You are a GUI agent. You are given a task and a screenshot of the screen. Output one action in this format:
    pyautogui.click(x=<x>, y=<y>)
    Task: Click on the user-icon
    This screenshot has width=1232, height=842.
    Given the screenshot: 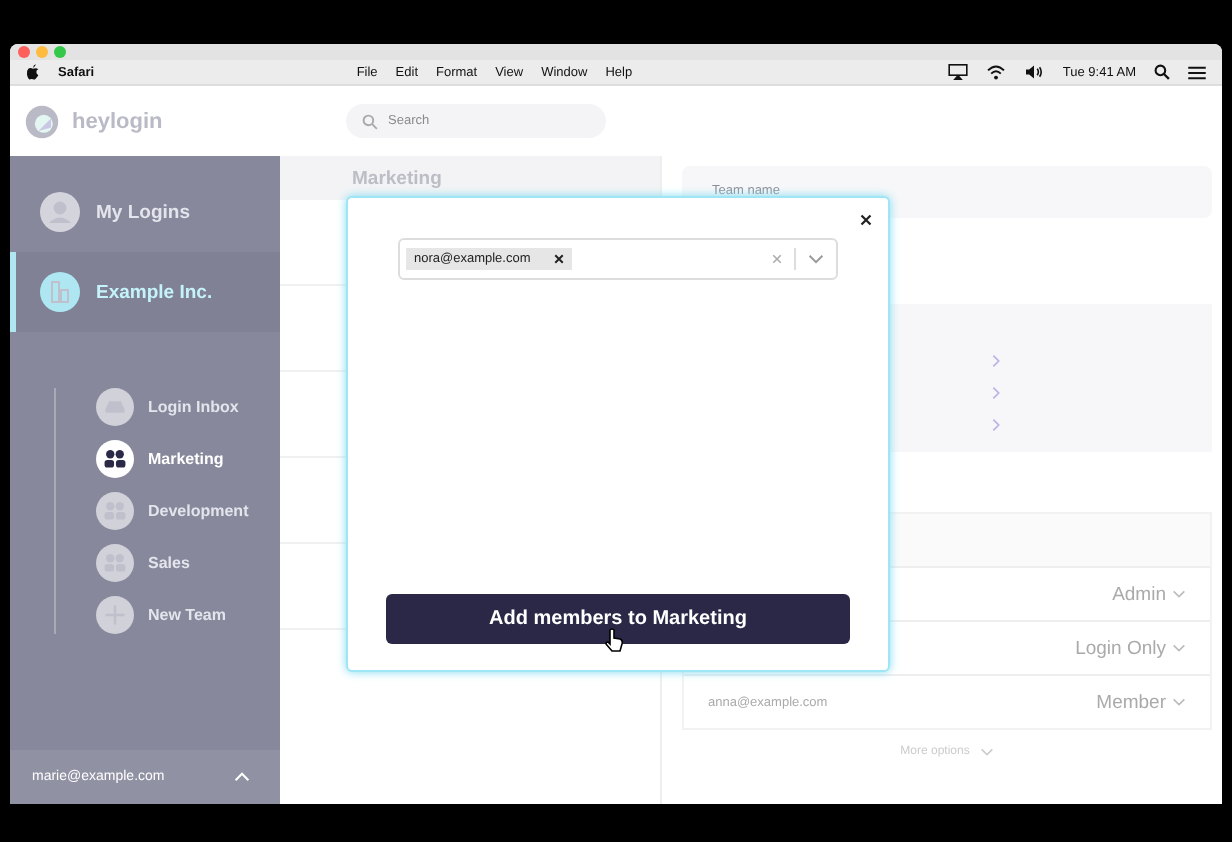 What is the action you would take?
    pyautogui.click(x=60, y=212)
    